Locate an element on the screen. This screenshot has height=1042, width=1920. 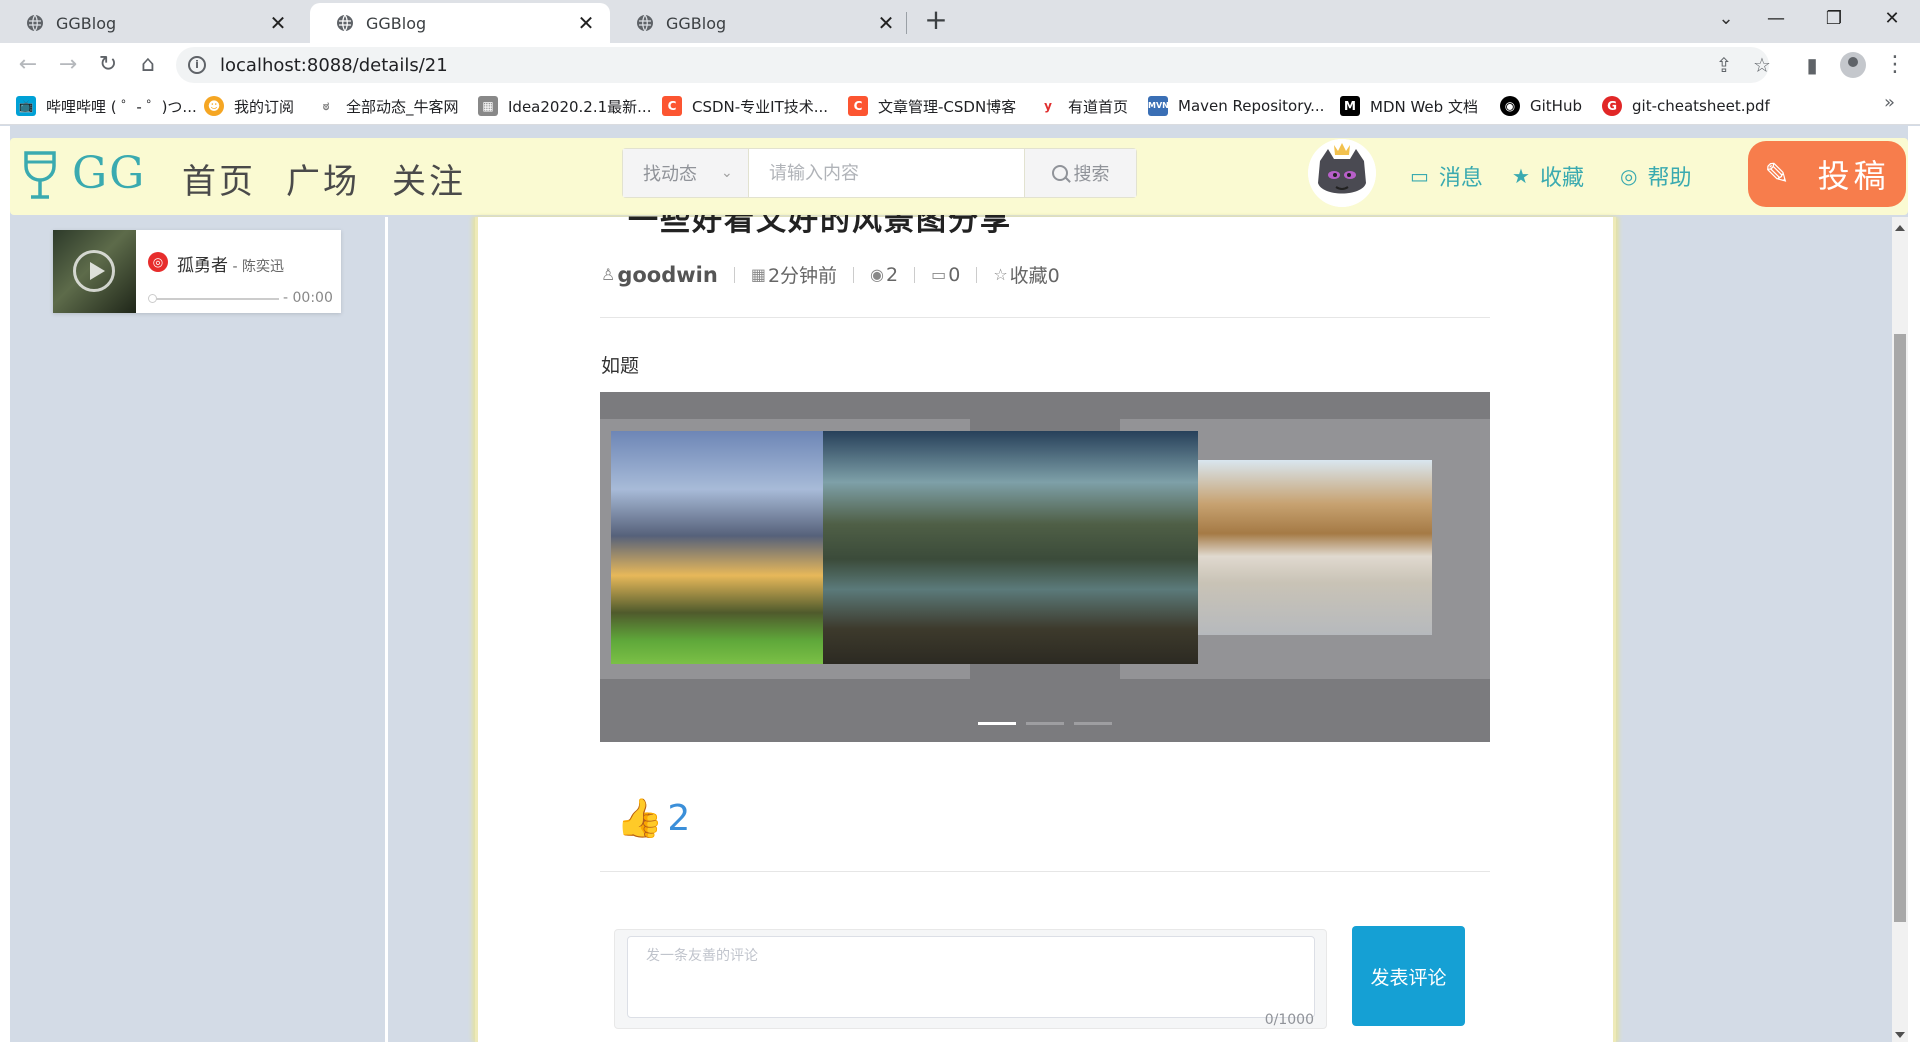
meta-separator is located at coordinates (854, 274).